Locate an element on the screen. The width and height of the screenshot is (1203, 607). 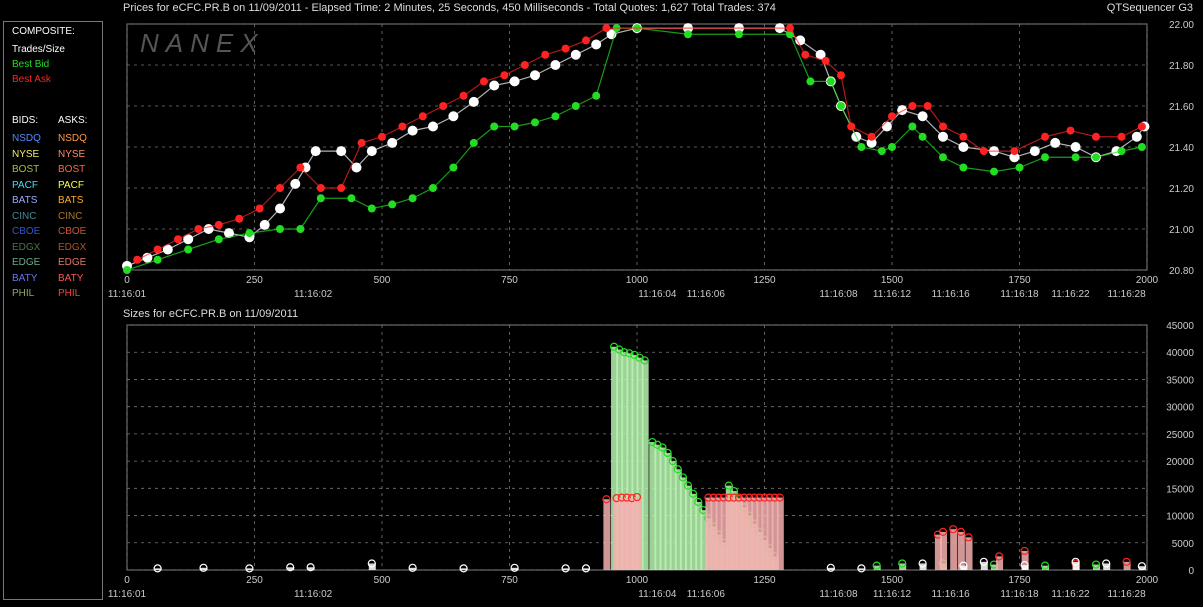
size-time-label: 11:16:18 is located at coordinates (1019, 594).